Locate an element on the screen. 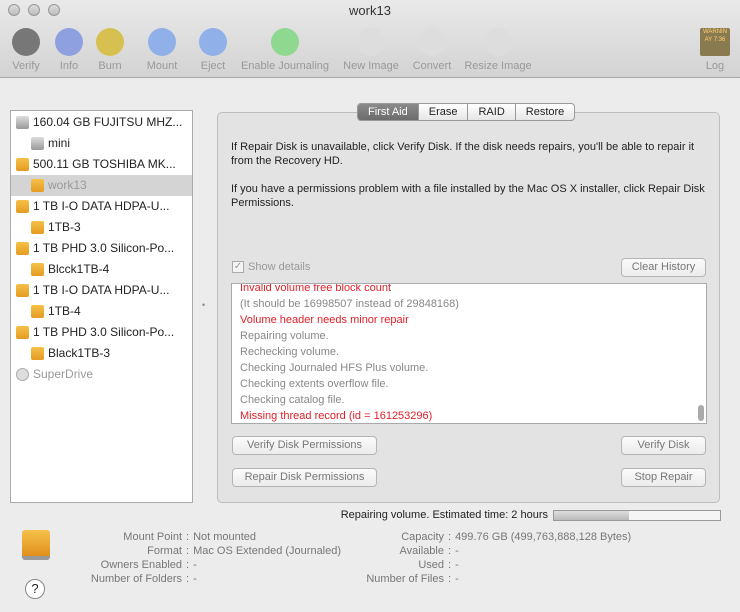 This screenshot has height=612, width=740. new-image-icon is located at coordinates (371, 42).